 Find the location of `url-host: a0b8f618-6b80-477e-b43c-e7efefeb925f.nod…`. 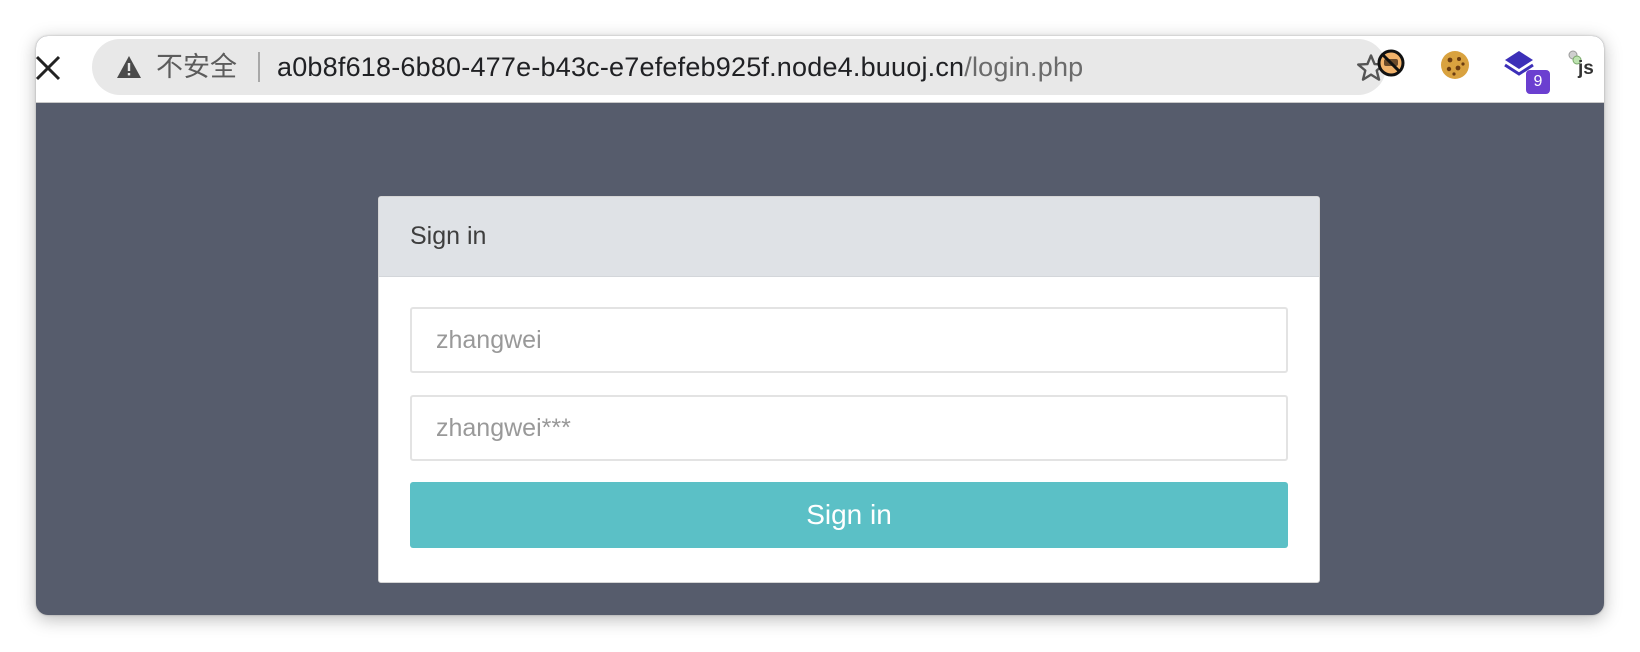

url-host: a0b8f618-6b80-477e-b43c-e7efefeb925f.nod… is located at coordinates (621, 67).